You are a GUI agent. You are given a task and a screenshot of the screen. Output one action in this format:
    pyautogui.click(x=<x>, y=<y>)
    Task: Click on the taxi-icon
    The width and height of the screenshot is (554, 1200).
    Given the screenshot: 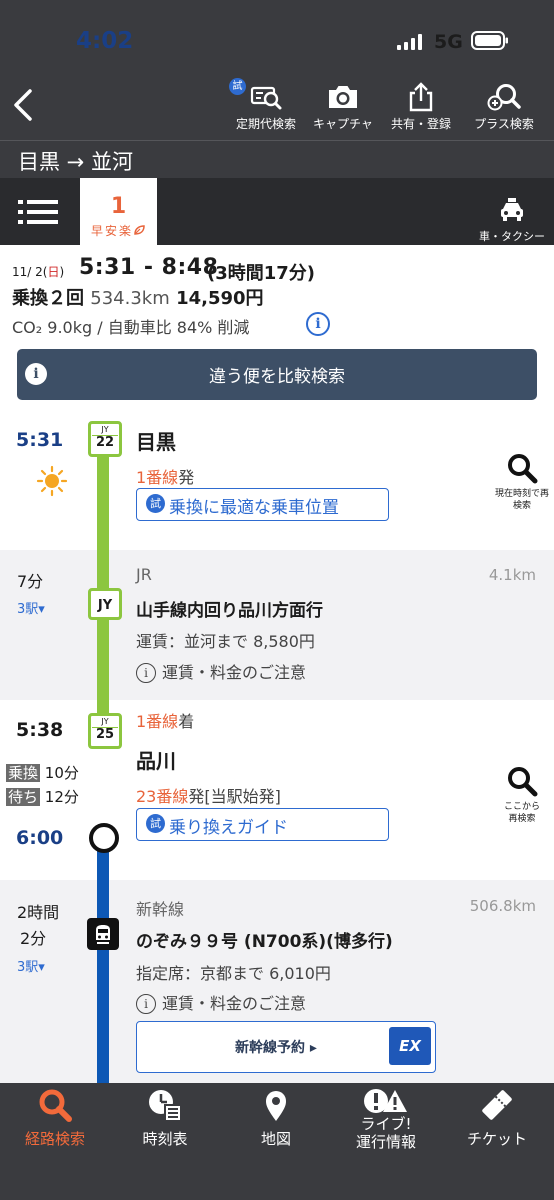 What is the action you would take?
    pyautogui.click(x=512, y=209)
    